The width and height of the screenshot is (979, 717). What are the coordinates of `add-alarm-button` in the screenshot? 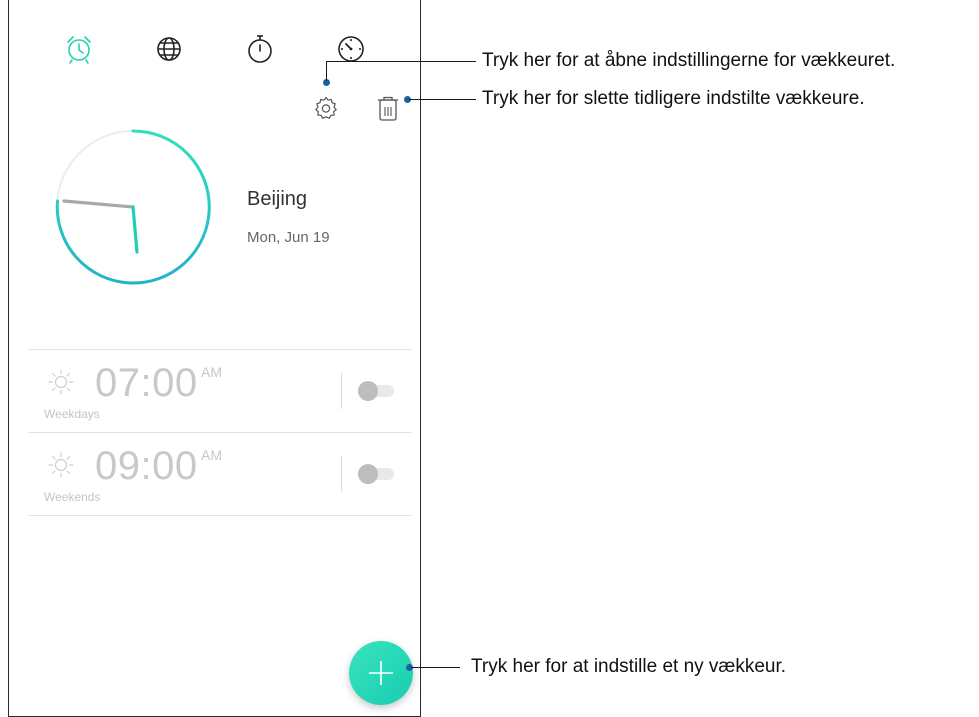 It's located at (381, 673).